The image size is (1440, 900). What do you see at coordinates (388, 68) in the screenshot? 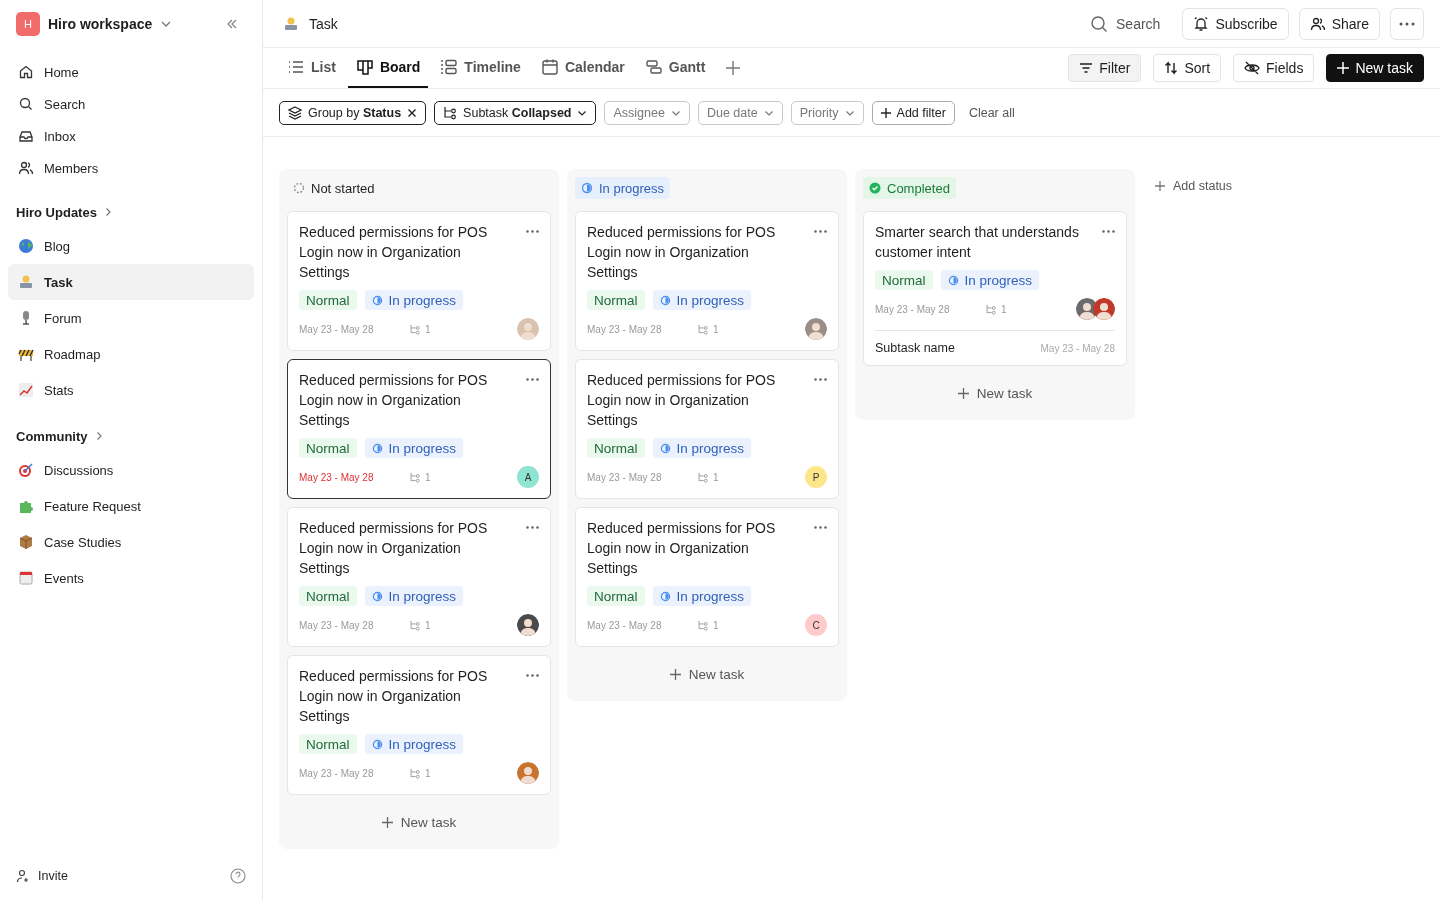
I see `view-tab: Board` at bounding box center [388, 68].